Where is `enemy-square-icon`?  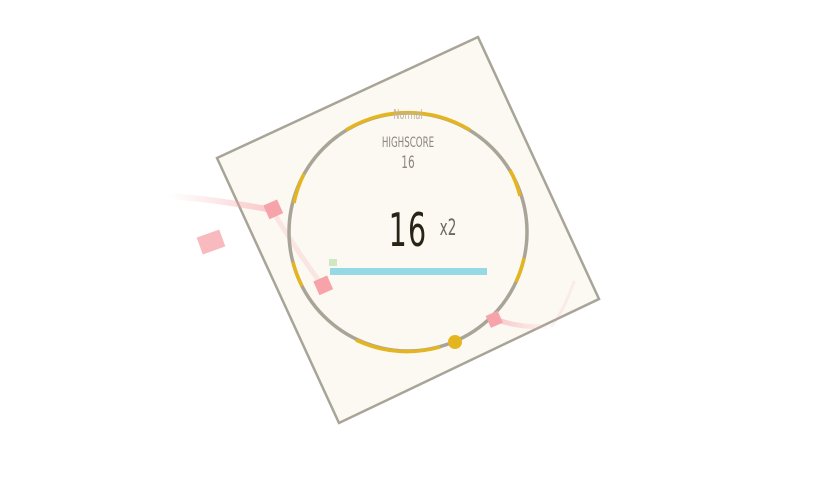
enemy-square-icon is located at coordinates (211, 242).